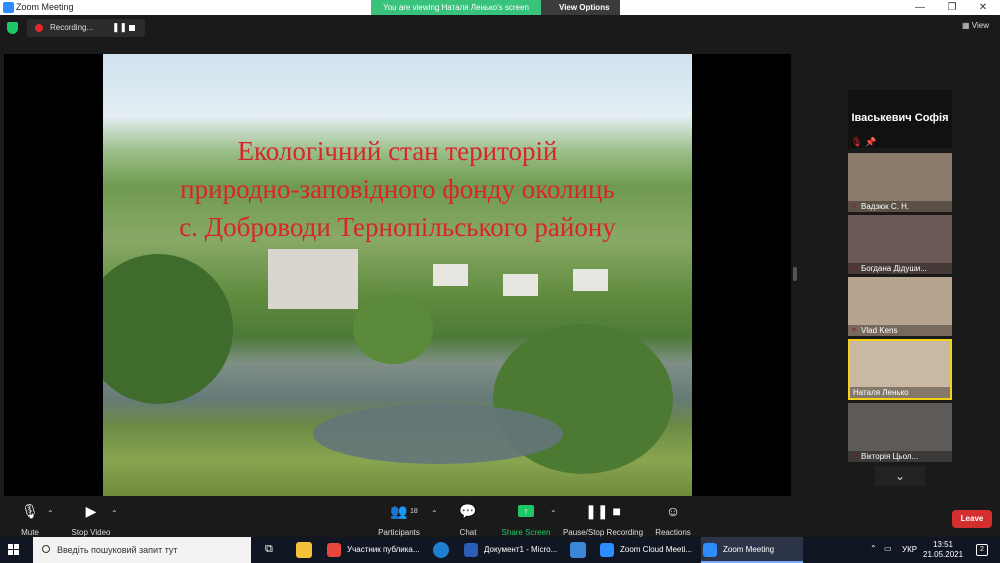 This screenshot has width=1000, height=563. I want to click on mic-muted-icon: 🎙, so click(857, 142).